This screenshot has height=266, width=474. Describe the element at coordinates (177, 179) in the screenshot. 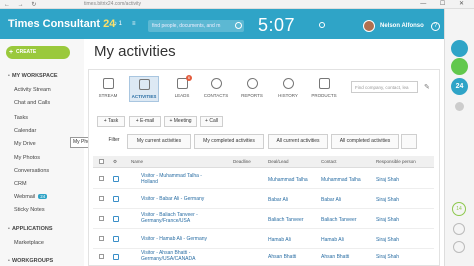

I see `activity-name-link: Visitor - Muhammad Talha - Holland` at that location.